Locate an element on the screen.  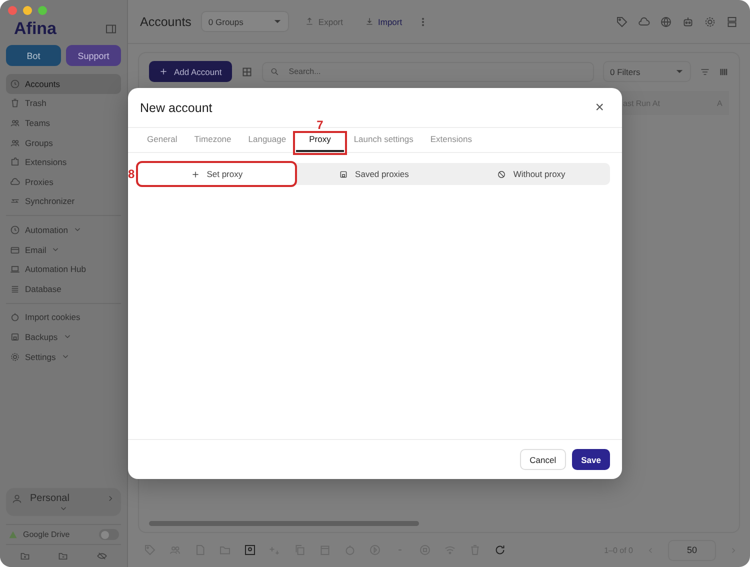
dialog-tab: Timezone is located at coordinates (212, 143).